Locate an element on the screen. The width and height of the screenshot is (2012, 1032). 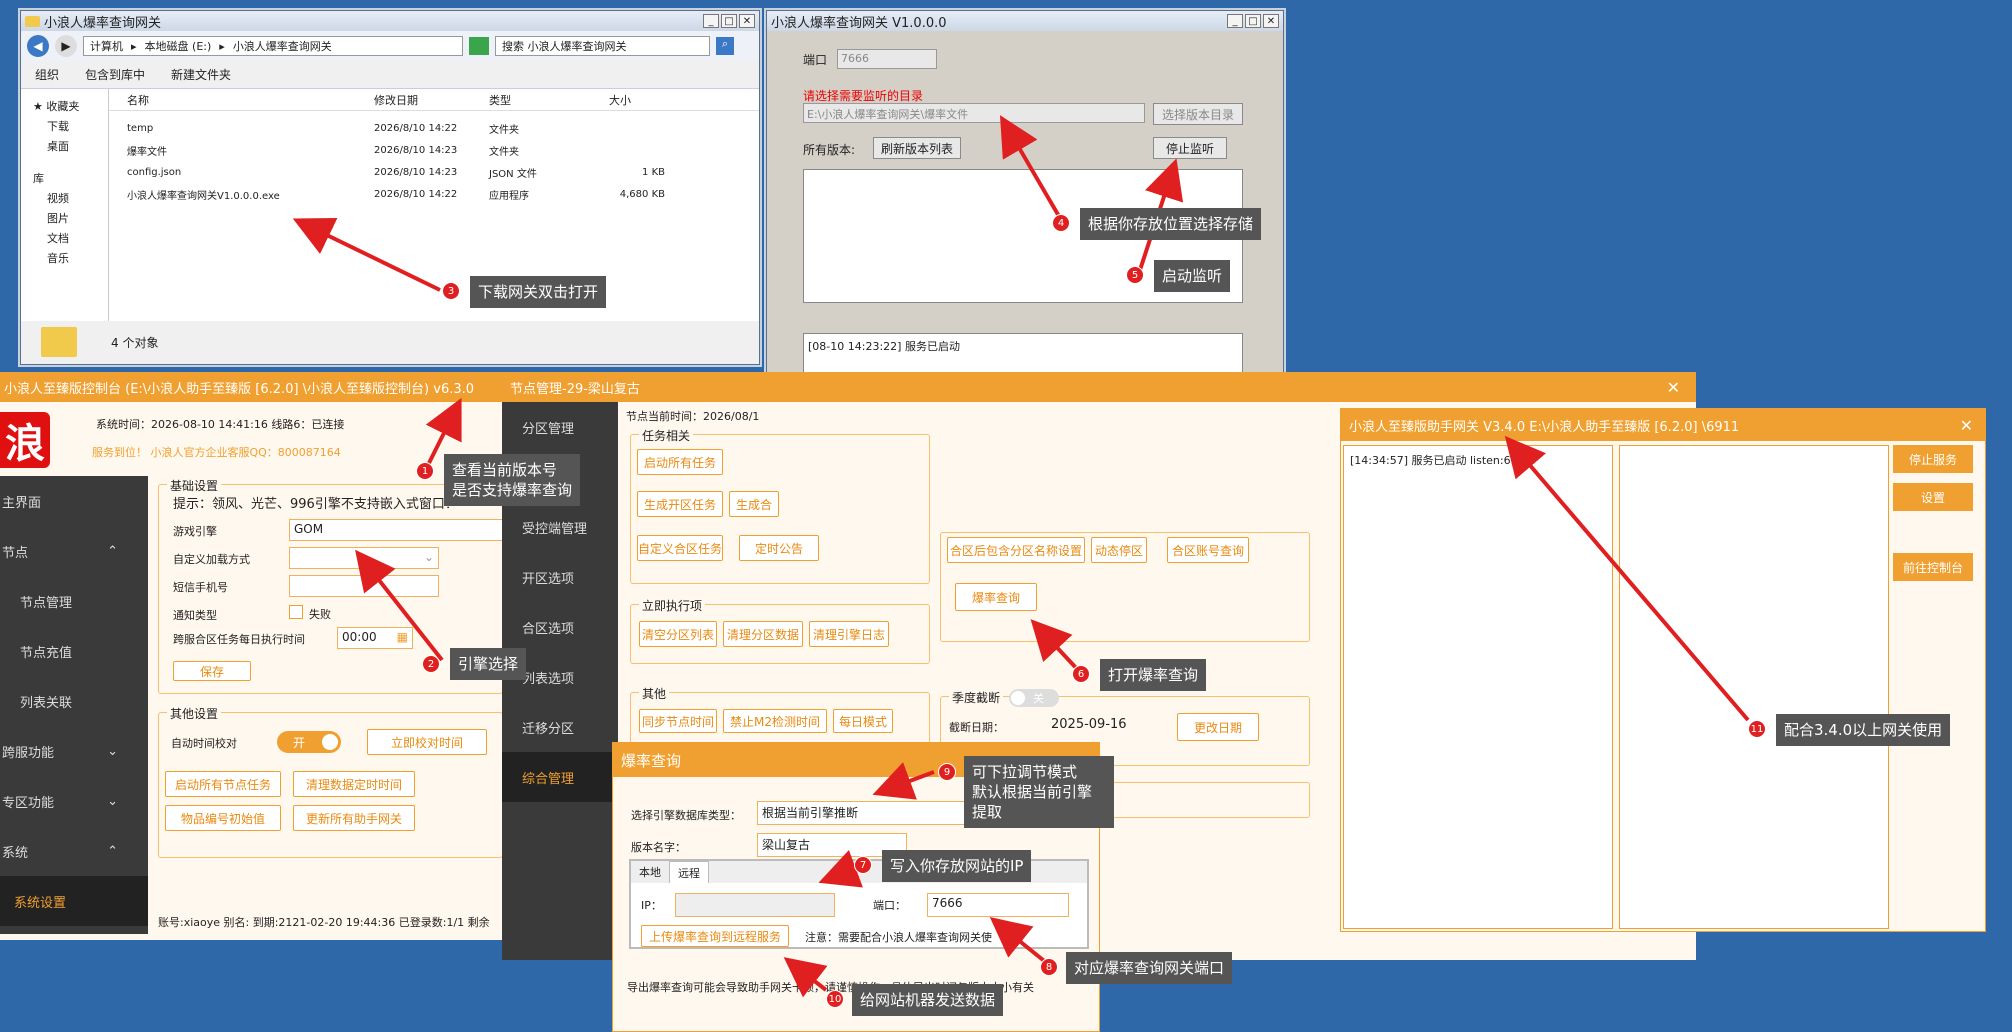
step-badge: 5 is located at coordinates (1135, 275).